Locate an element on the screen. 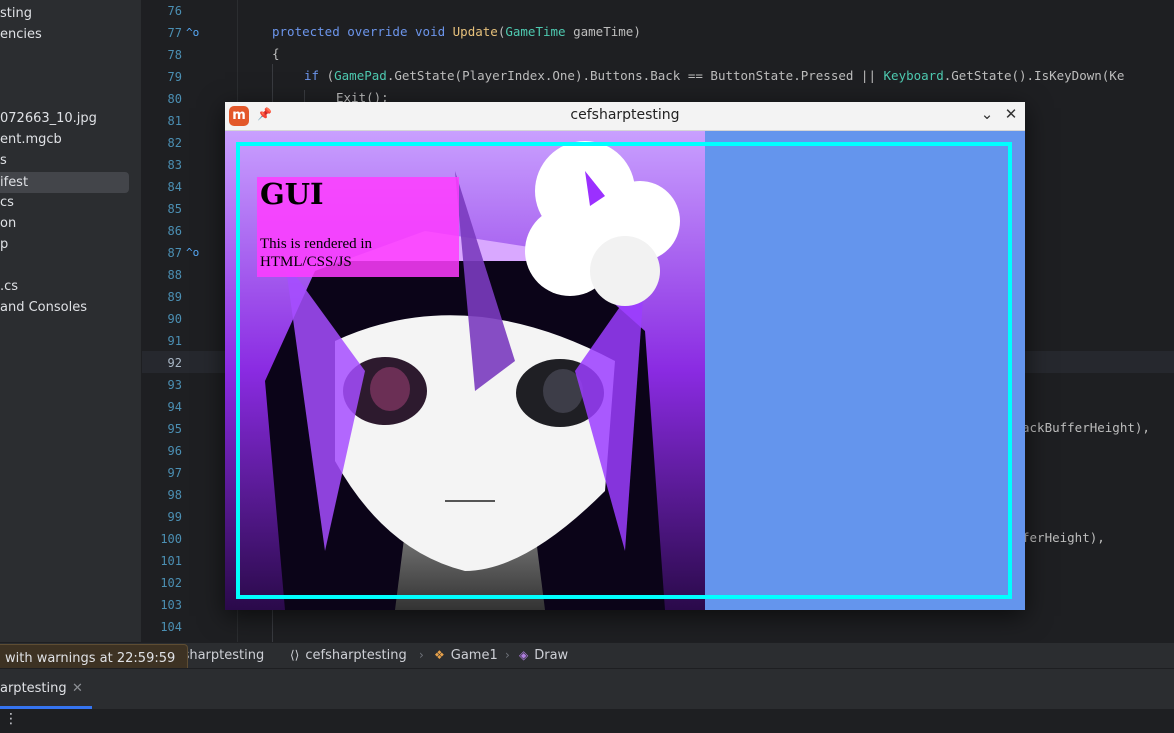 This screenshot has height=733, width=1174. line-number: 101 is located at coordinates (171, 561).